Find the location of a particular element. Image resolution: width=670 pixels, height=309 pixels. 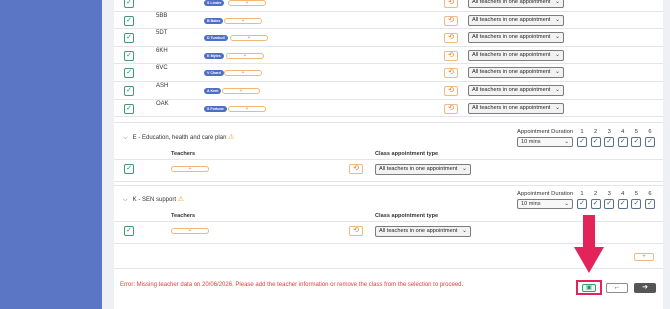

section-title: K - SEN support is located at coordinates (154, 200).